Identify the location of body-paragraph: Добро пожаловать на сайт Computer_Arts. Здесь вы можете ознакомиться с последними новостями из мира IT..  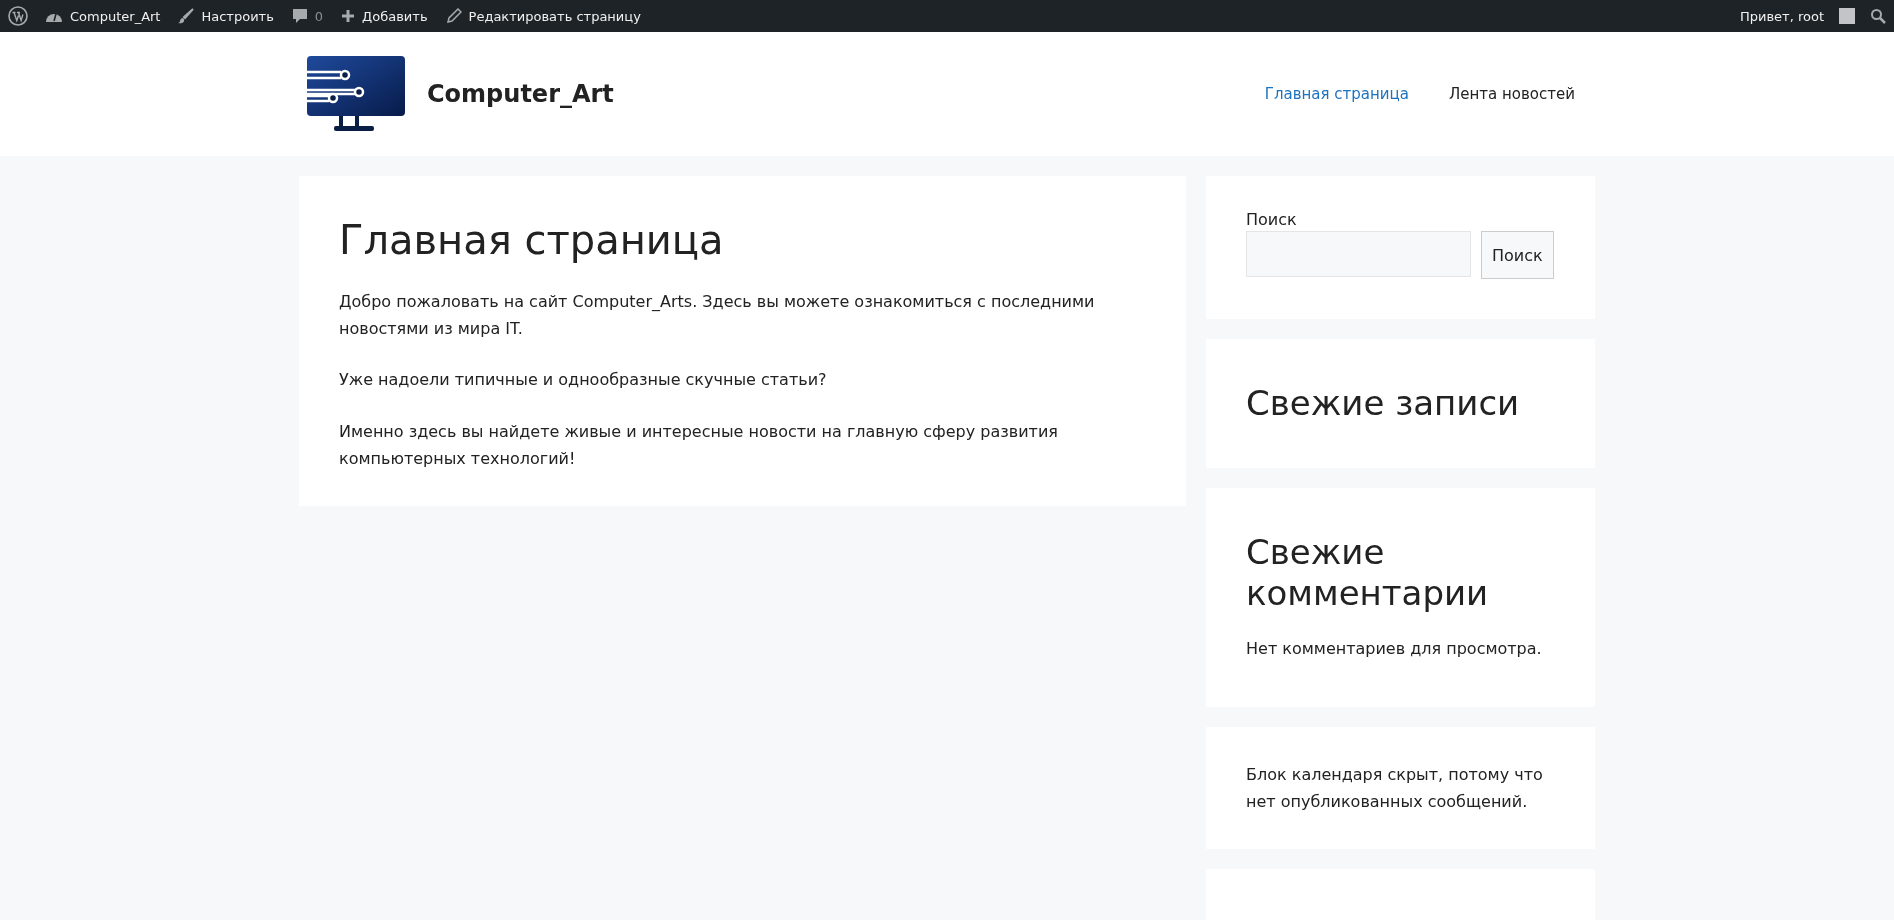
(717, 316).